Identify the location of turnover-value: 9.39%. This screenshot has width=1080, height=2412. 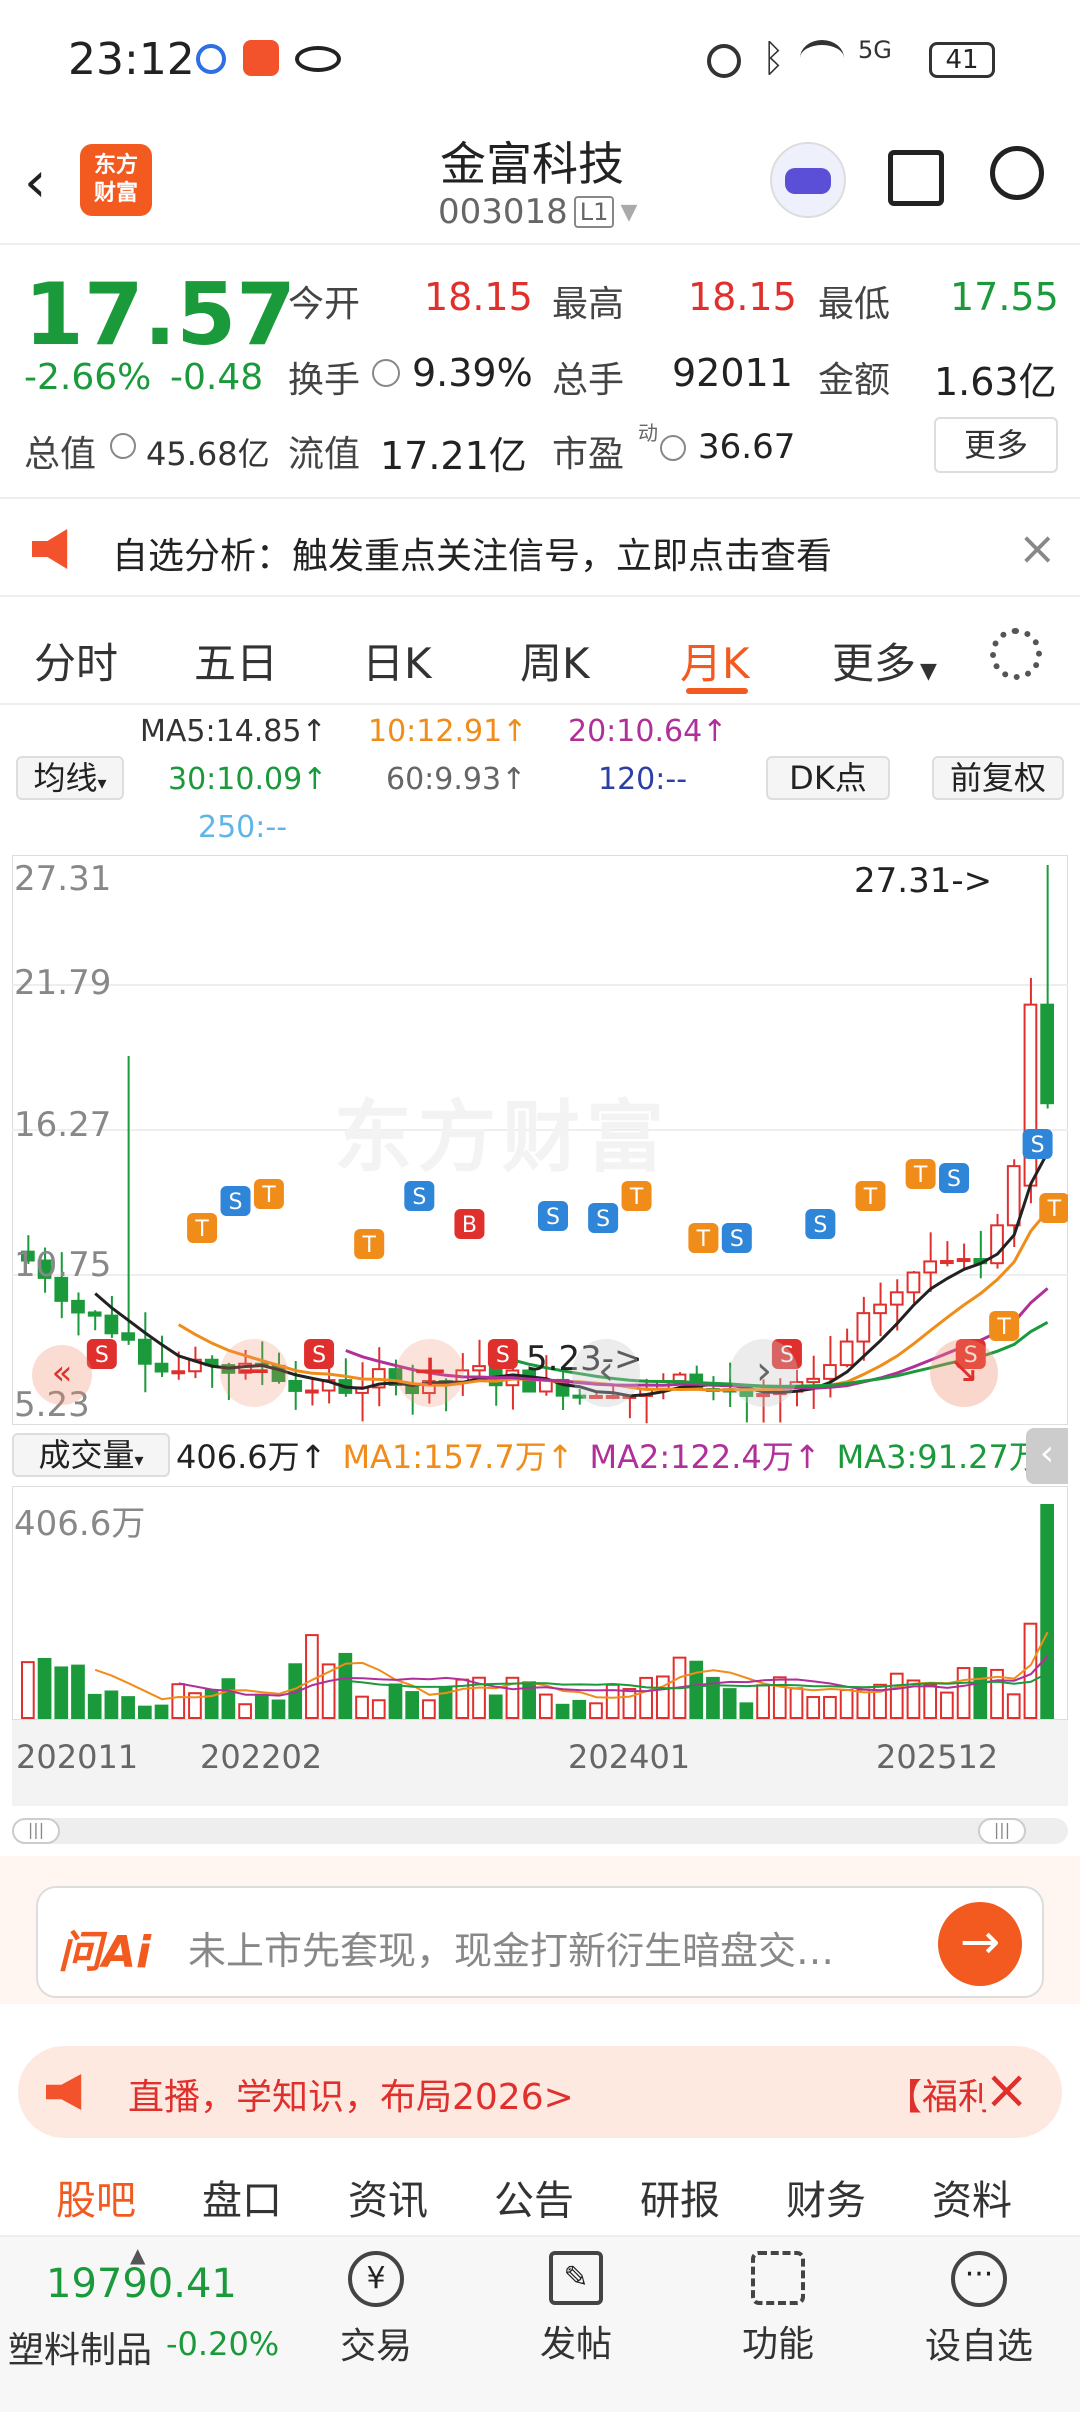
(472, 373).